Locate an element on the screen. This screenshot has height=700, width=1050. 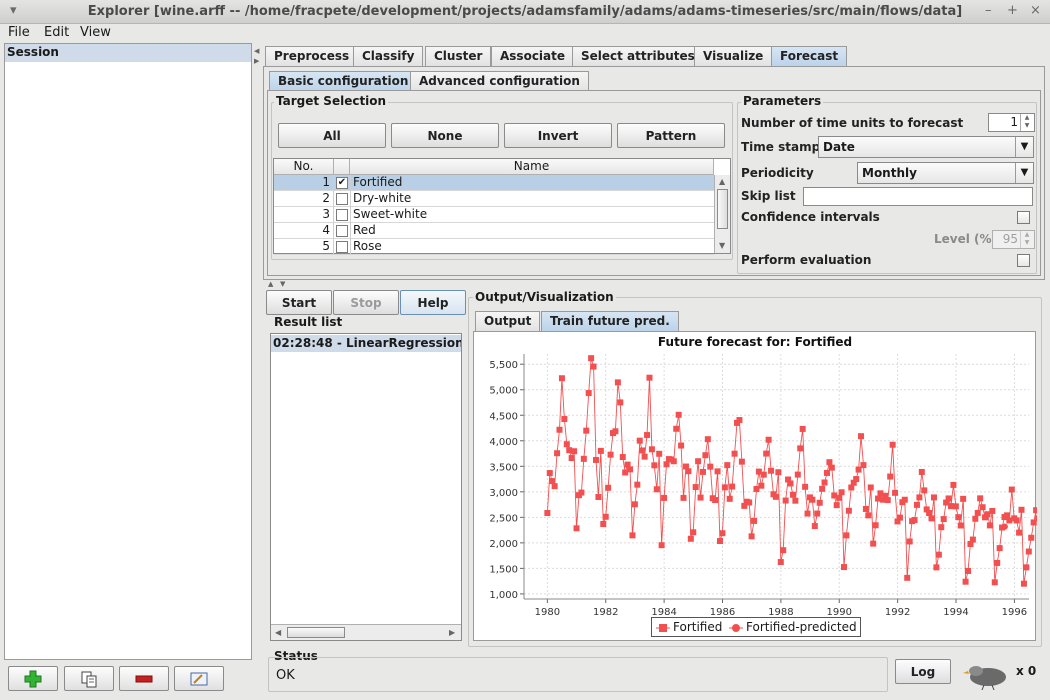
timestamp-combo: Date ▼ is located at coordinates (926, 147).